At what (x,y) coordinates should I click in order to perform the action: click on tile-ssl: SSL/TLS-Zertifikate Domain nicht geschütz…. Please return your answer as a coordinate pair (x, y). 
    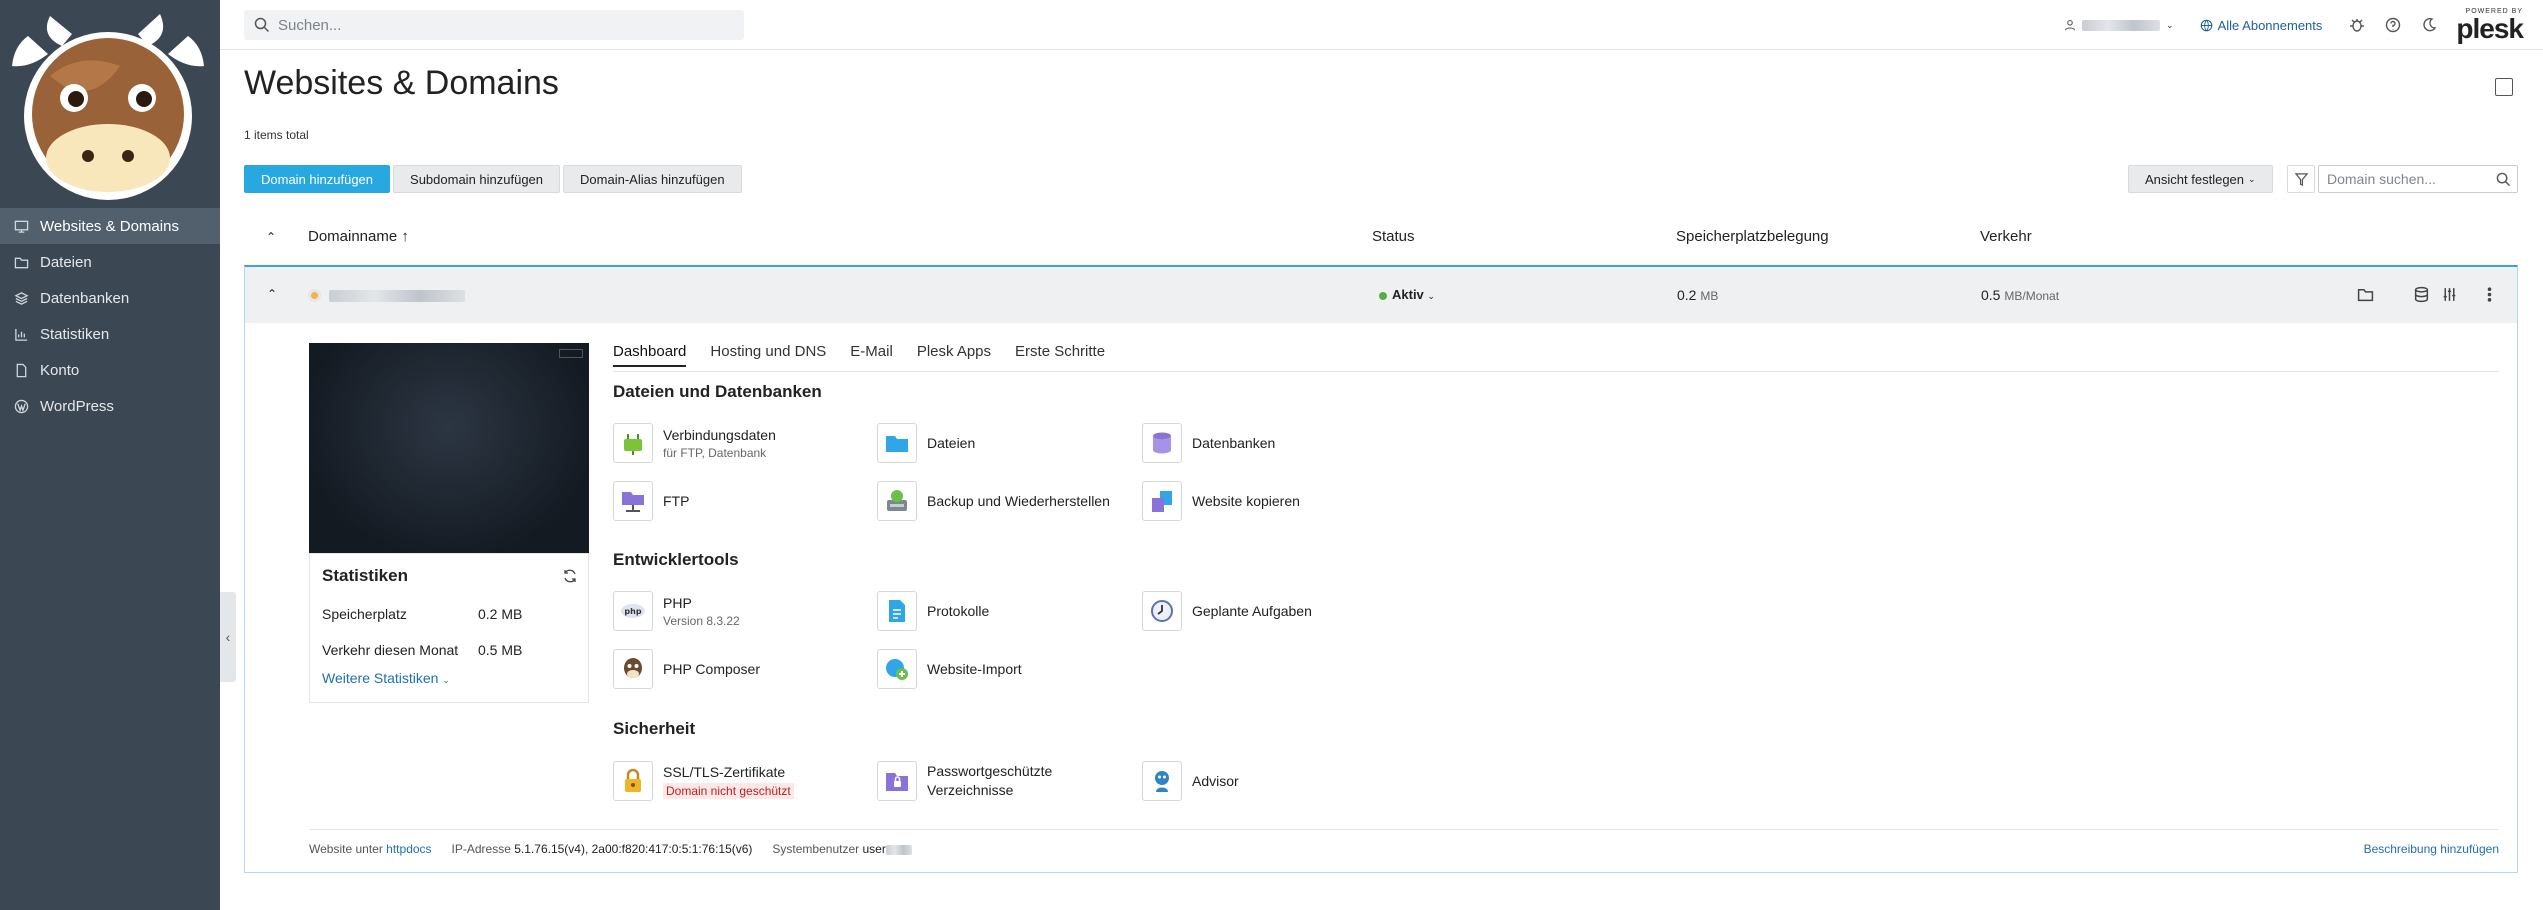
    Looking at the image, I should click on (703, 781).